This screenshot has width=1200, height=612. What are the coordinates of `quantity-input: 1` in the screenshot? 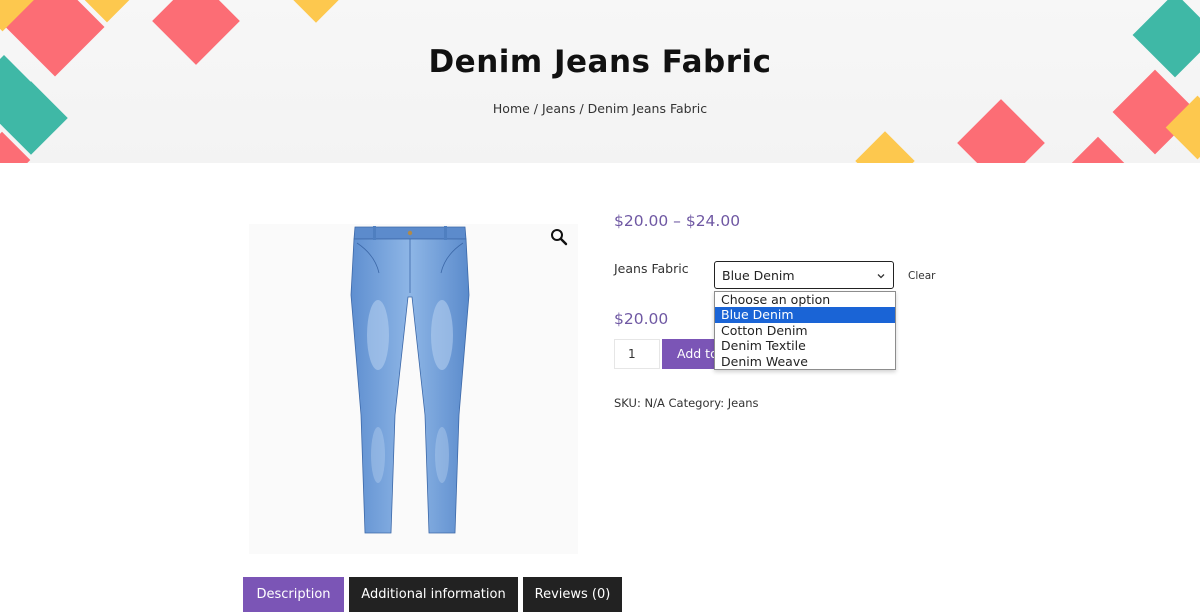 It's located at (637, 354).